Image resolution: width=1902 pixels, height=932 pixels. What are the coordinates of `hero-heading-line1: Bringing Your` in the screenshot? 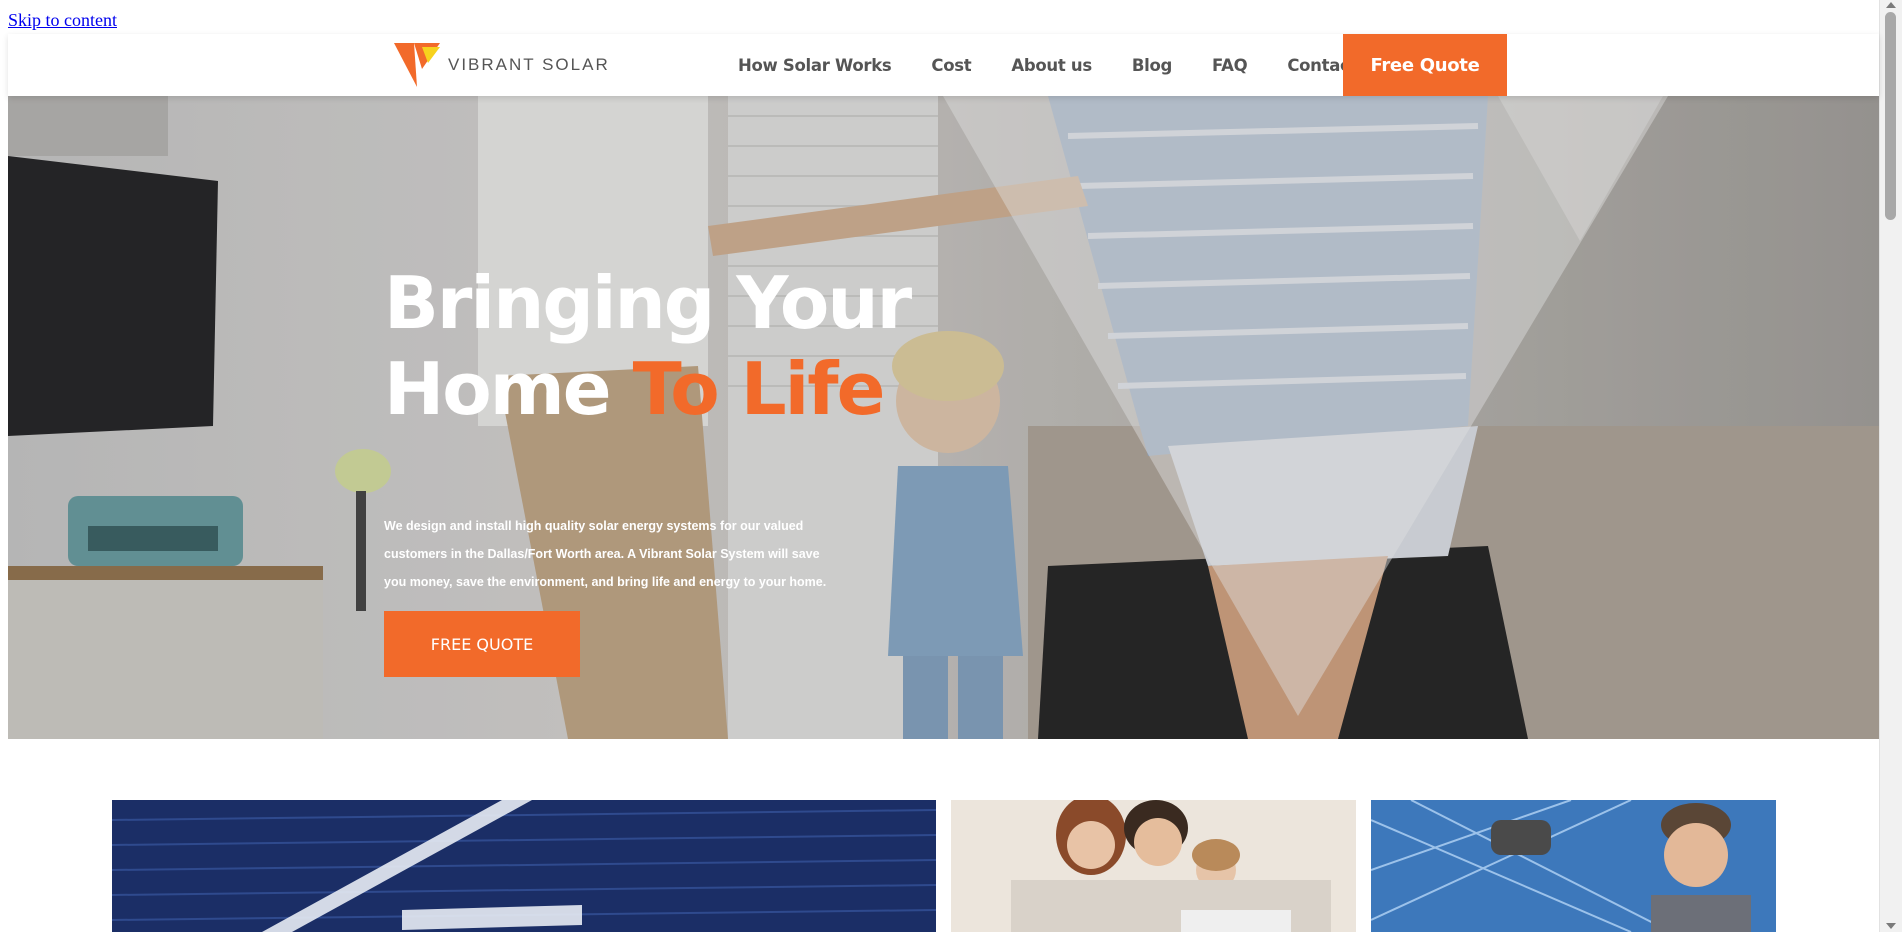 It's located at (648, 303).